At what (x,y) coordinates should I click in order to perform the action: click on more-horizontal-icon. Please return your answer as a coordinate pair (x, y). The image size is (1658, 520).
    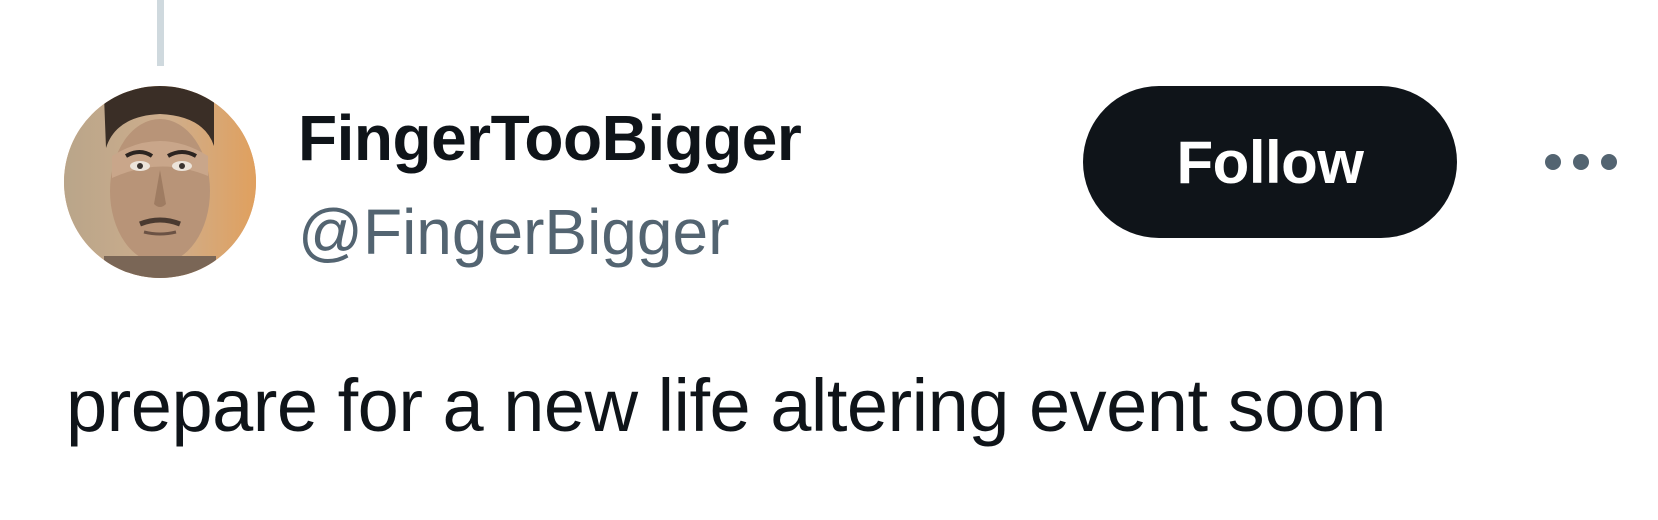
    Looking at the image, I should click on (1581, 162).